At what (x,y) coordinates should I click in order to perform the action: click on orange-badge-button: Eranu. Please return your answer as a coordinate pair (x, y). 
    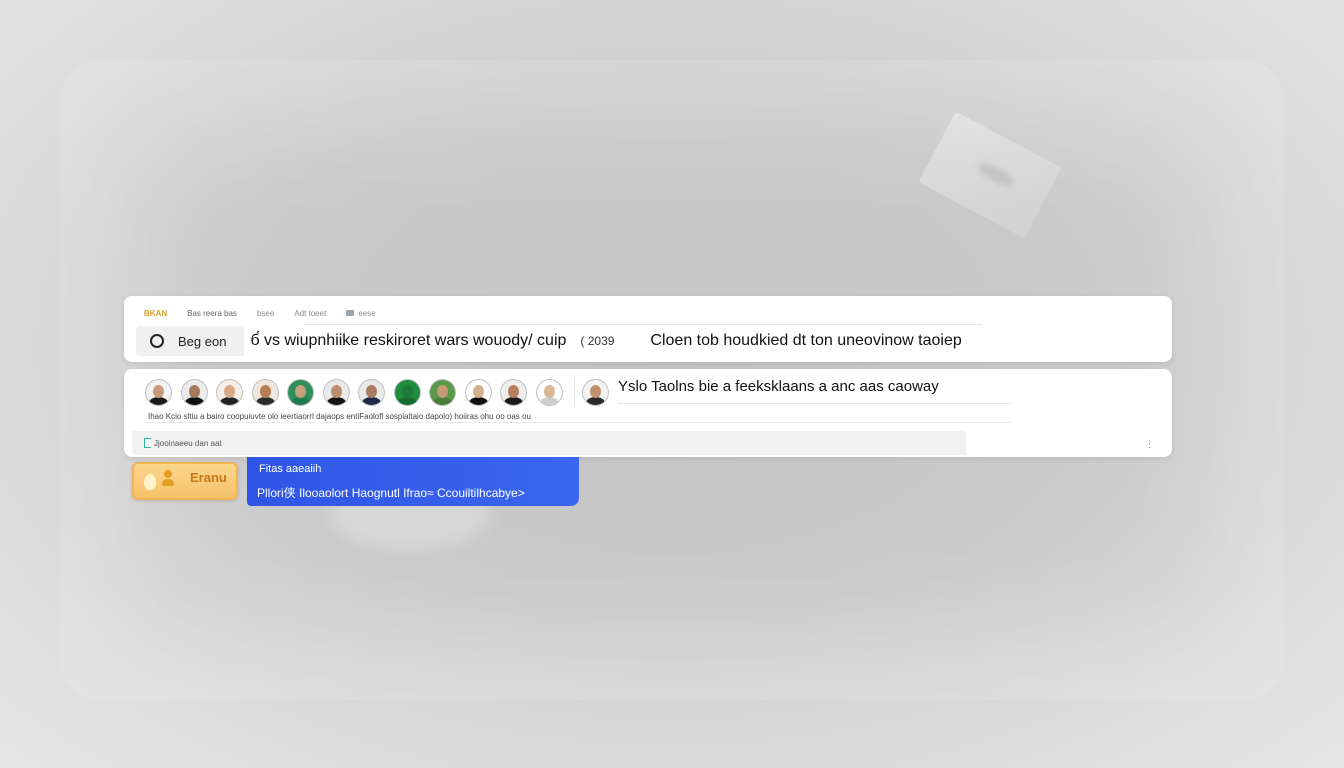
    Looking at the image, I should click on (185, 481).